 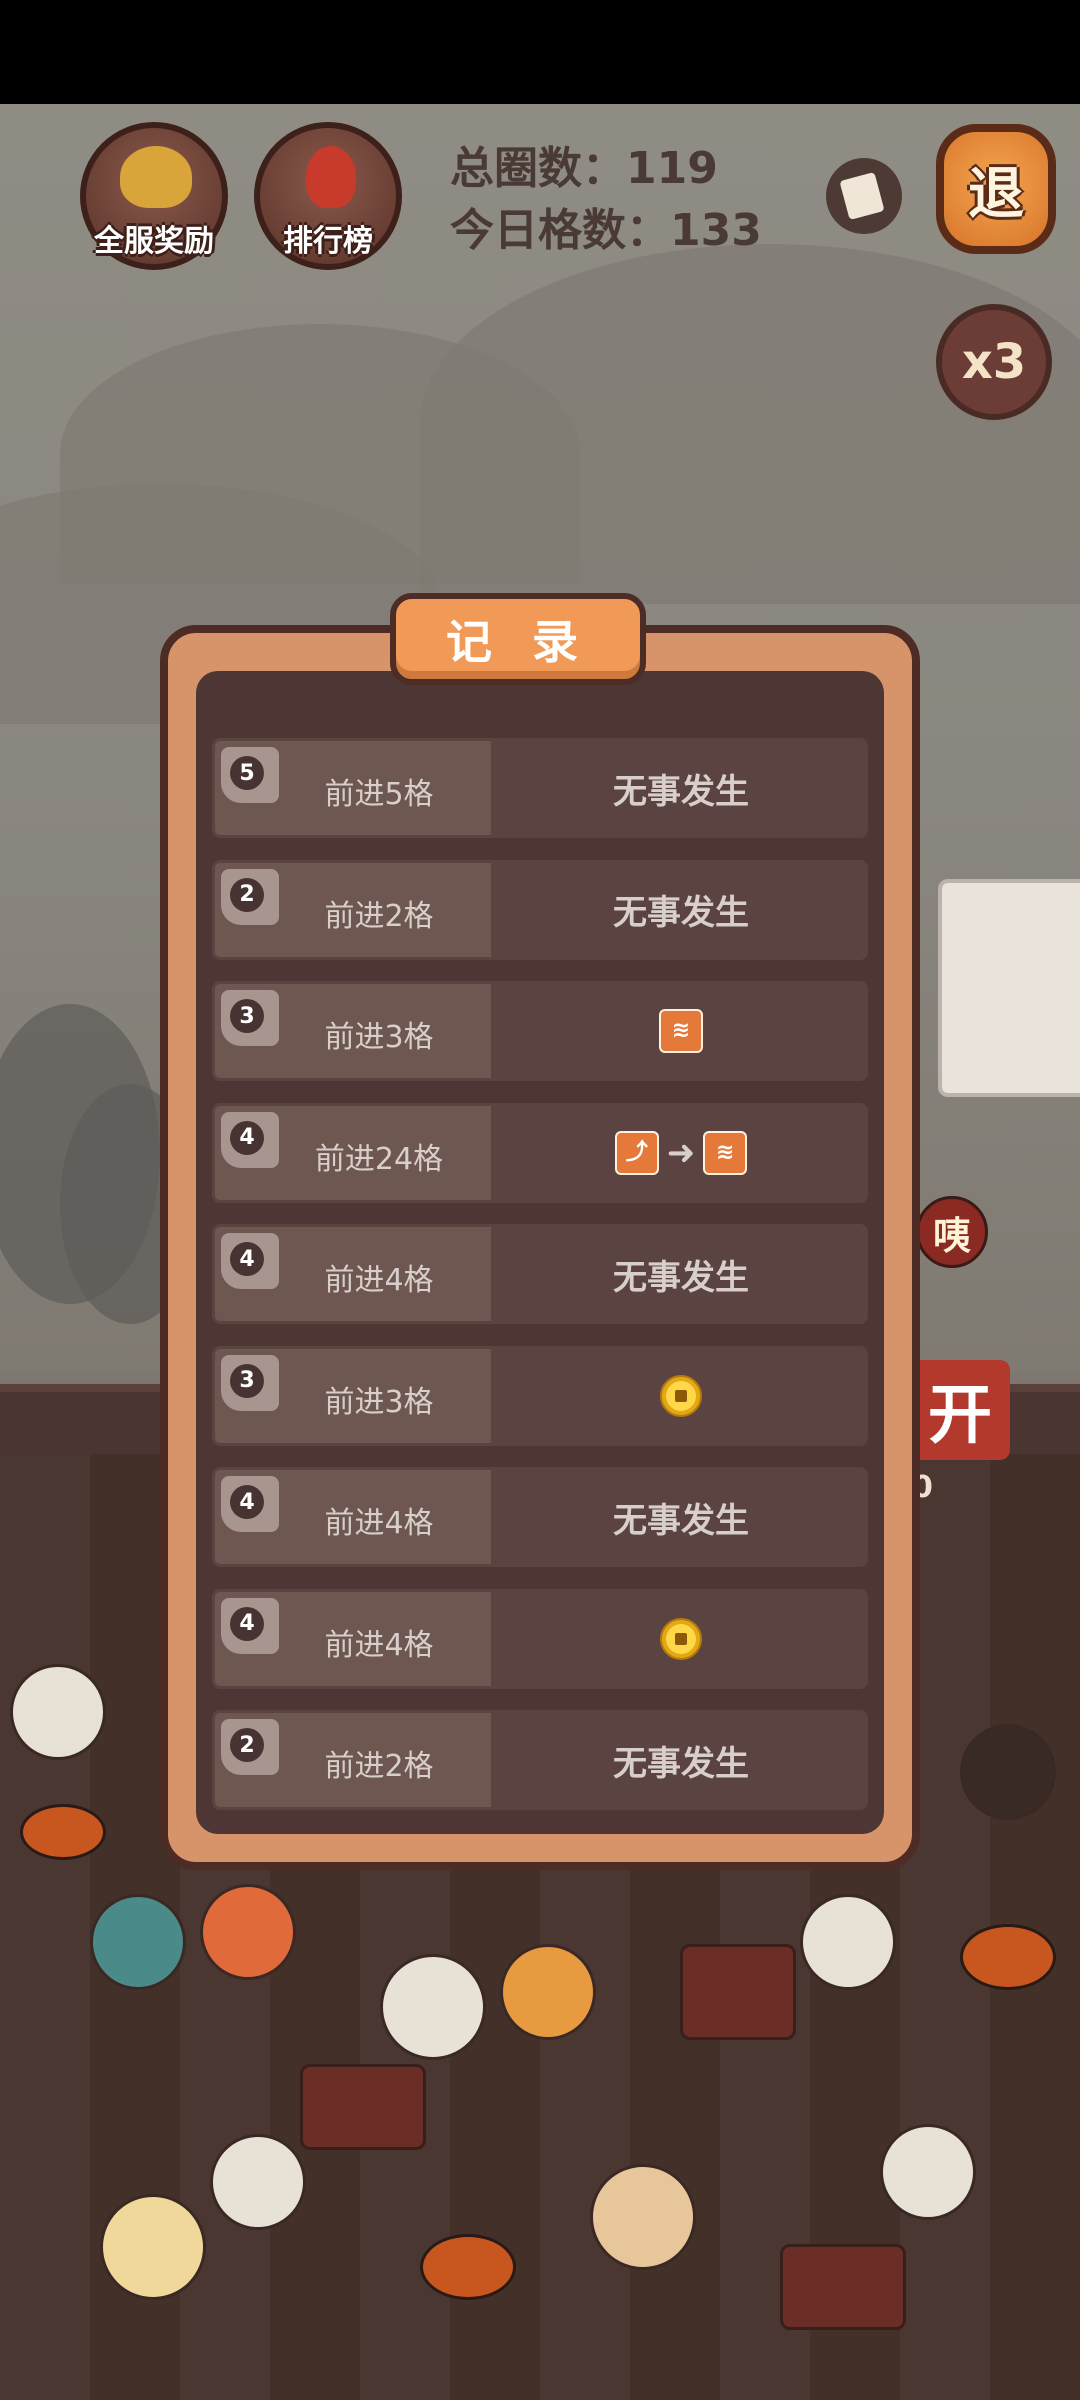 What do you see at coordinates (328, 241) in the screenshot?
I see `leaderboard-label: 排行榜` at bounding box center [328, 241].